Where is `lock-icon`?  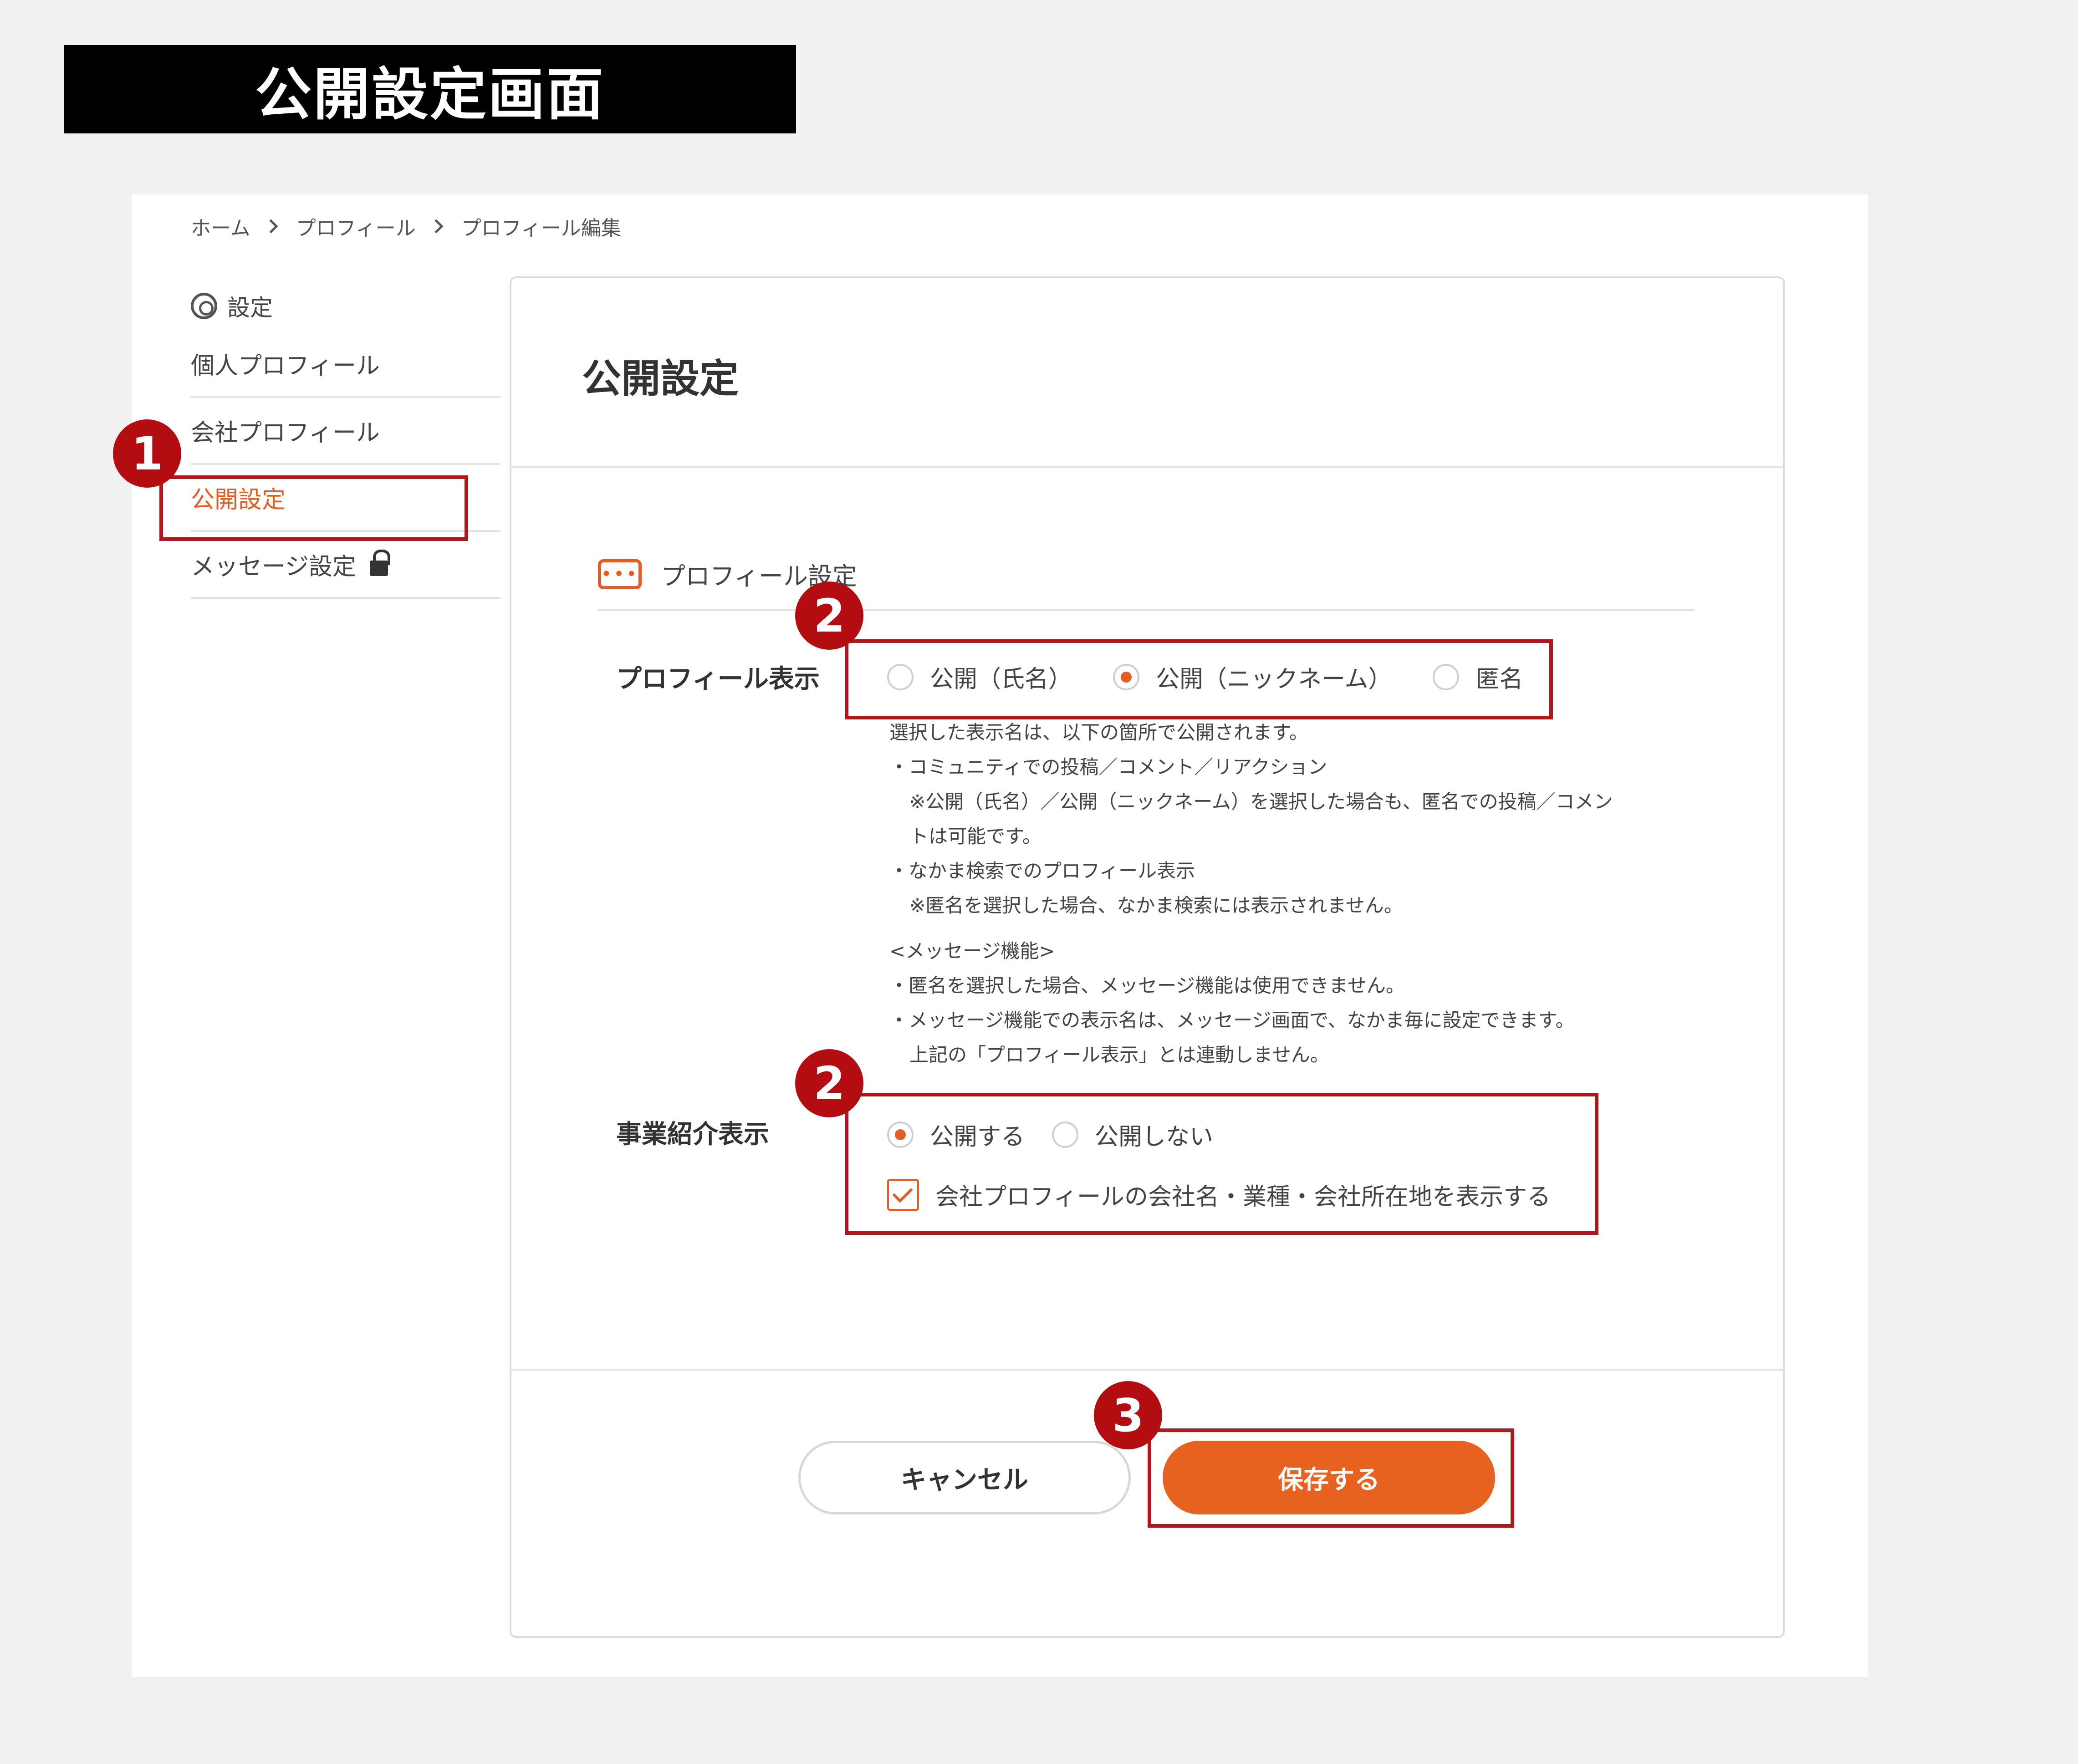 lock-icon is located at coordinates (379, 562).